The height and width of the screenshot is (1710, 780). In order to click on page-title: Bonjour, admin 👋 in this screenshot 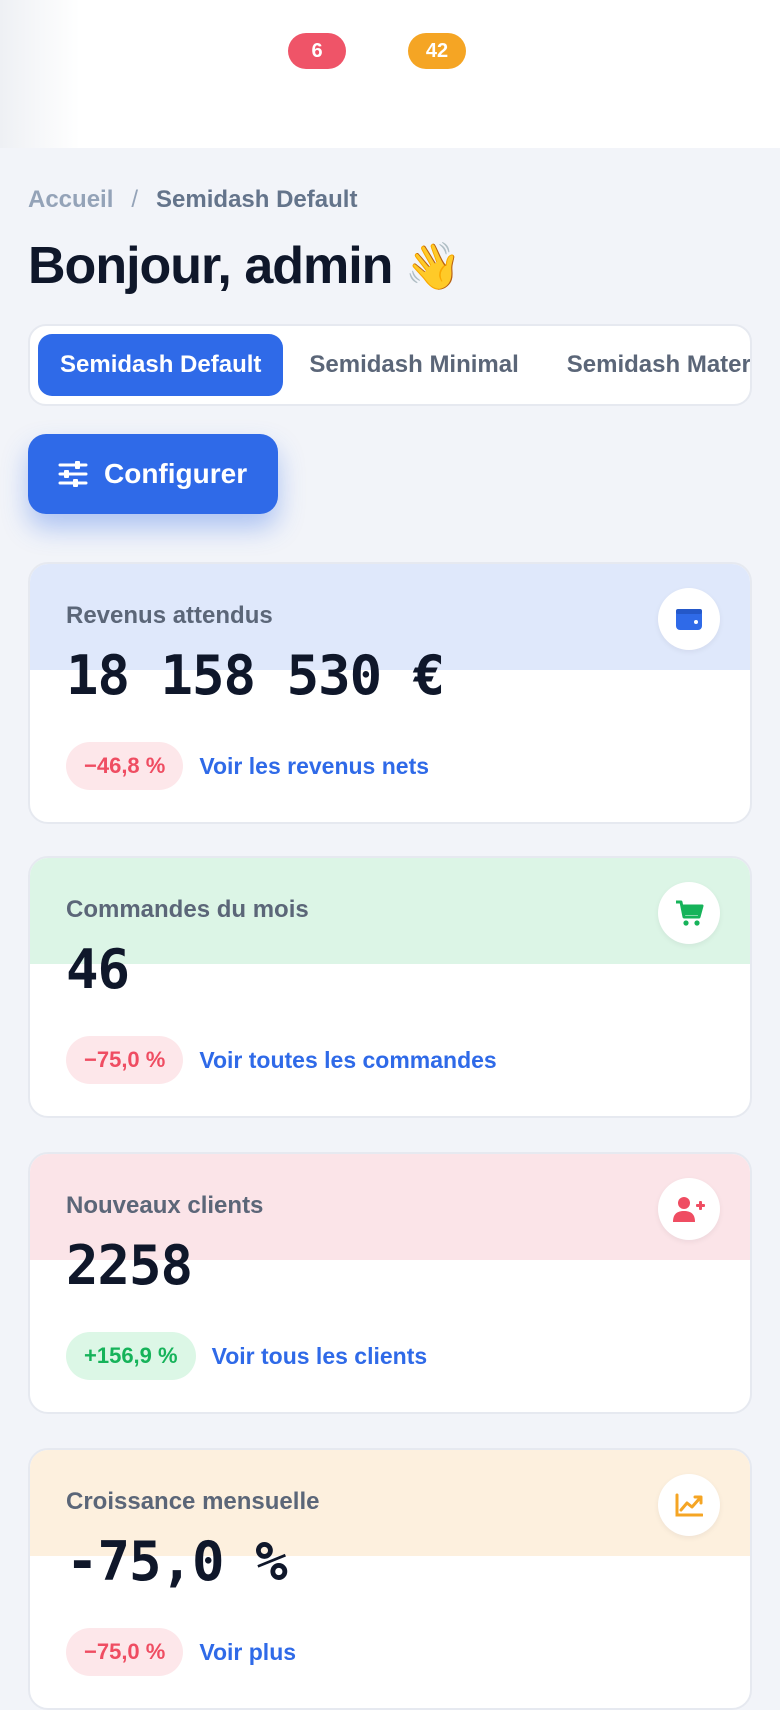, I will do `click(245, 266)`.